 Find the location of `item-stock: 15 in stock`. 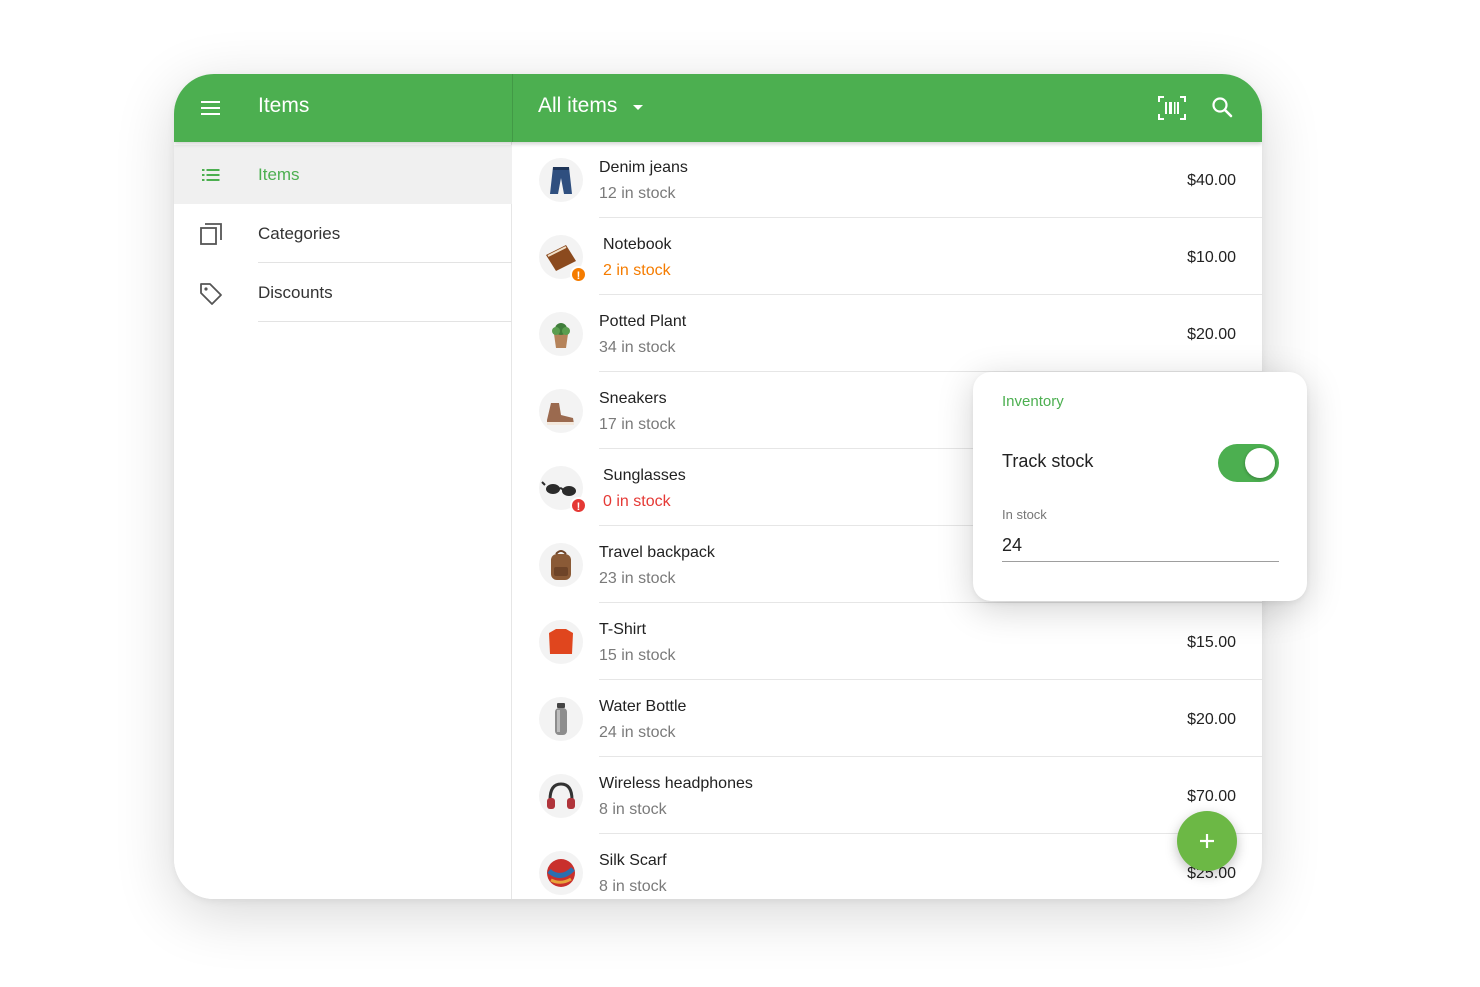

item-stock: 15 in stock is located at coordinates (637, 655).